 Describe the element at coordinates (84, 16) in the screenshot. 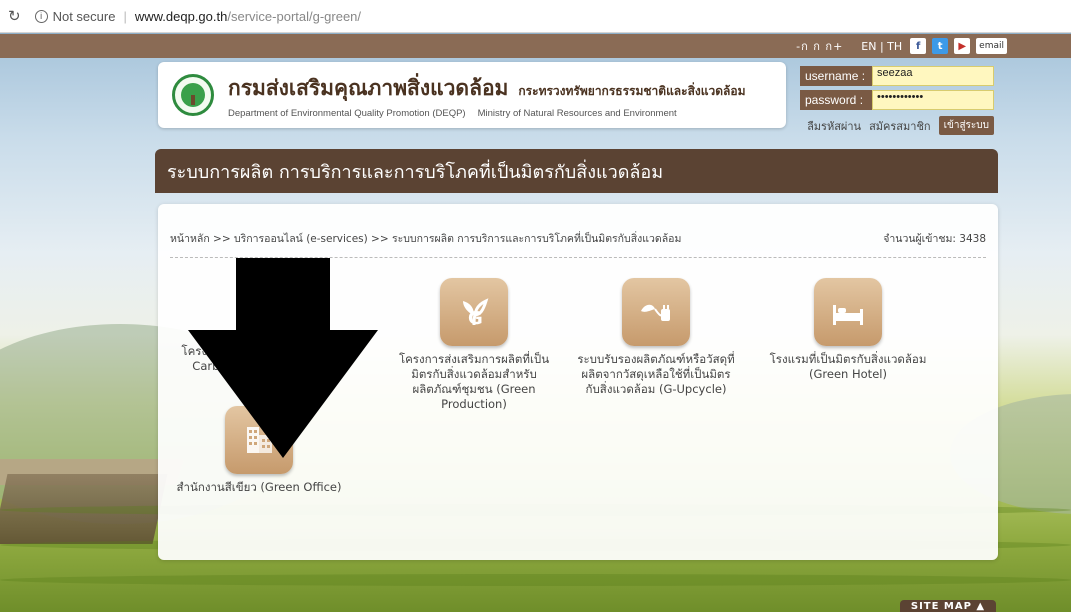

I see `security-label: Not secure` at that location.